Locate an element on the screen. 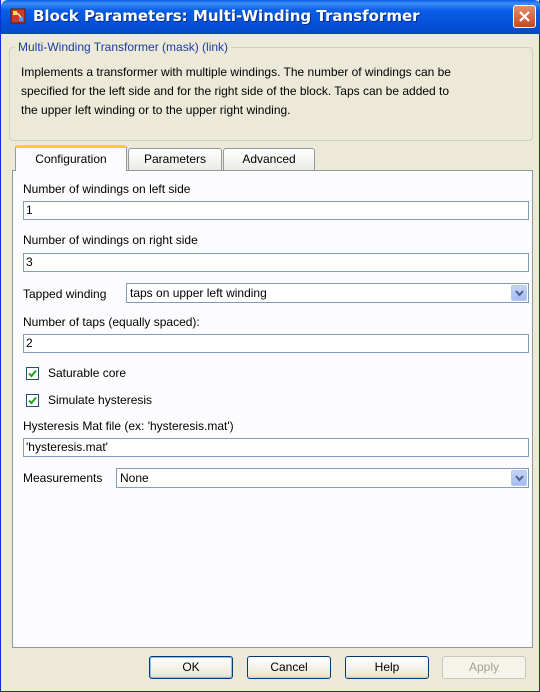 The image size is (540, 692). hysteresis-file-input: 'hysteresis.mat' is located at coordinates (276, 447).